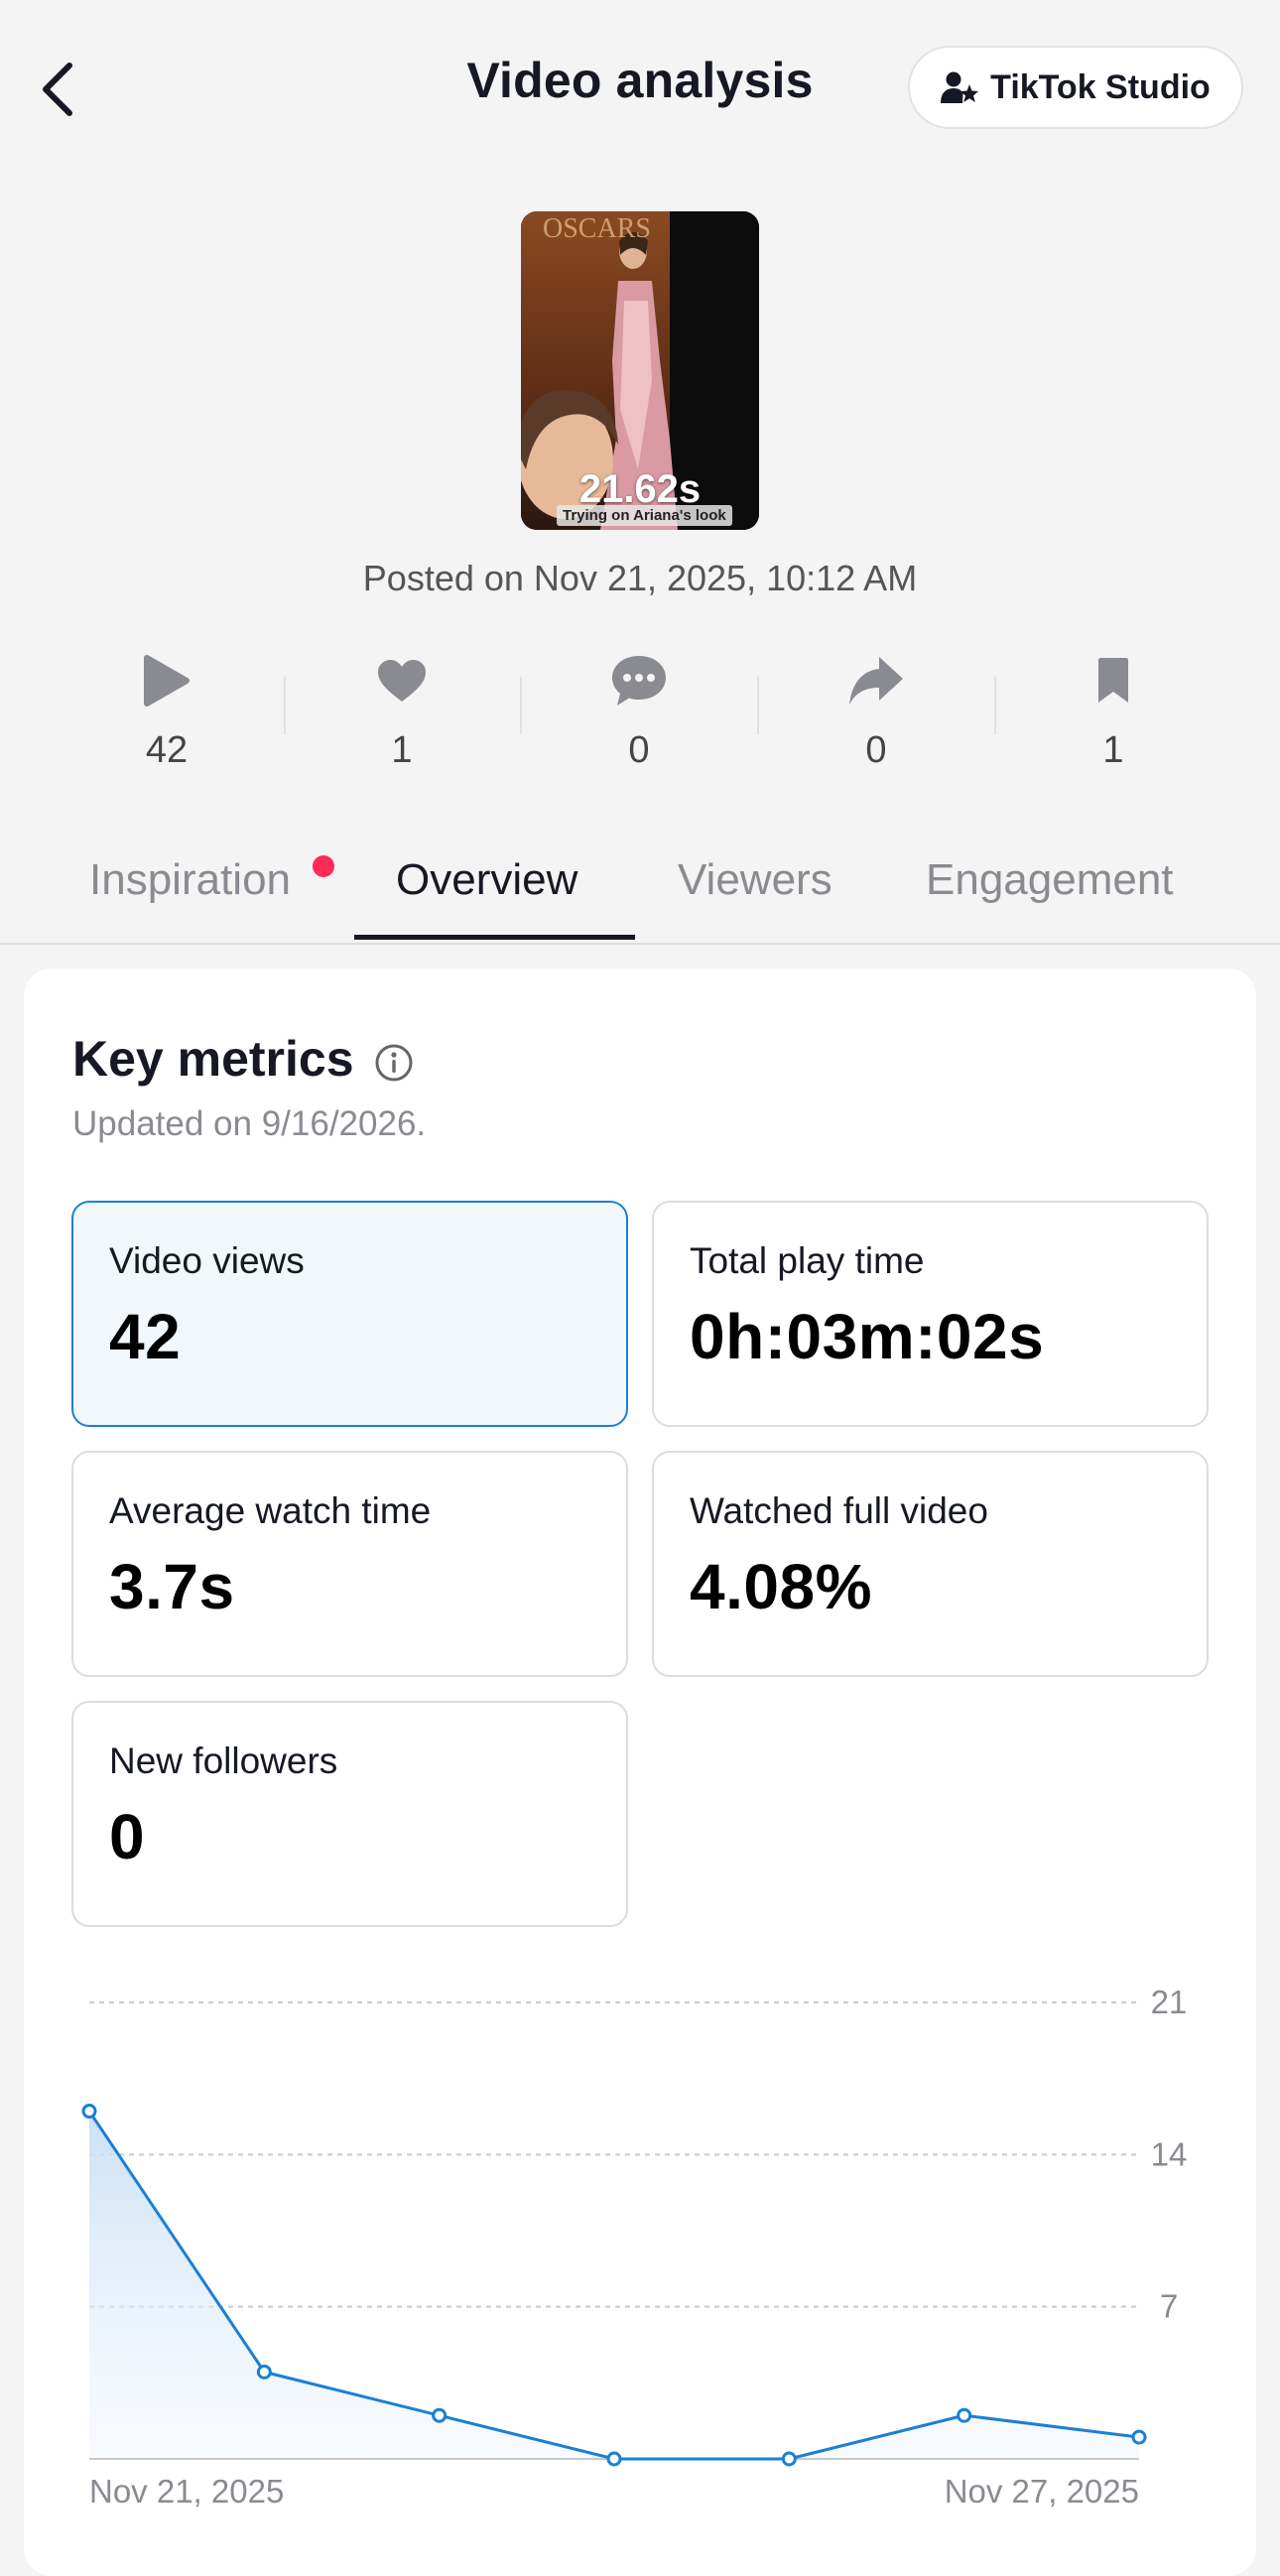 This screenshot has height=2576, width=1280. What do you see at coordinates (1169, 2154) in the screenshot?
I see `y-tick-label: 14` at bounding box center [1169, 2154].